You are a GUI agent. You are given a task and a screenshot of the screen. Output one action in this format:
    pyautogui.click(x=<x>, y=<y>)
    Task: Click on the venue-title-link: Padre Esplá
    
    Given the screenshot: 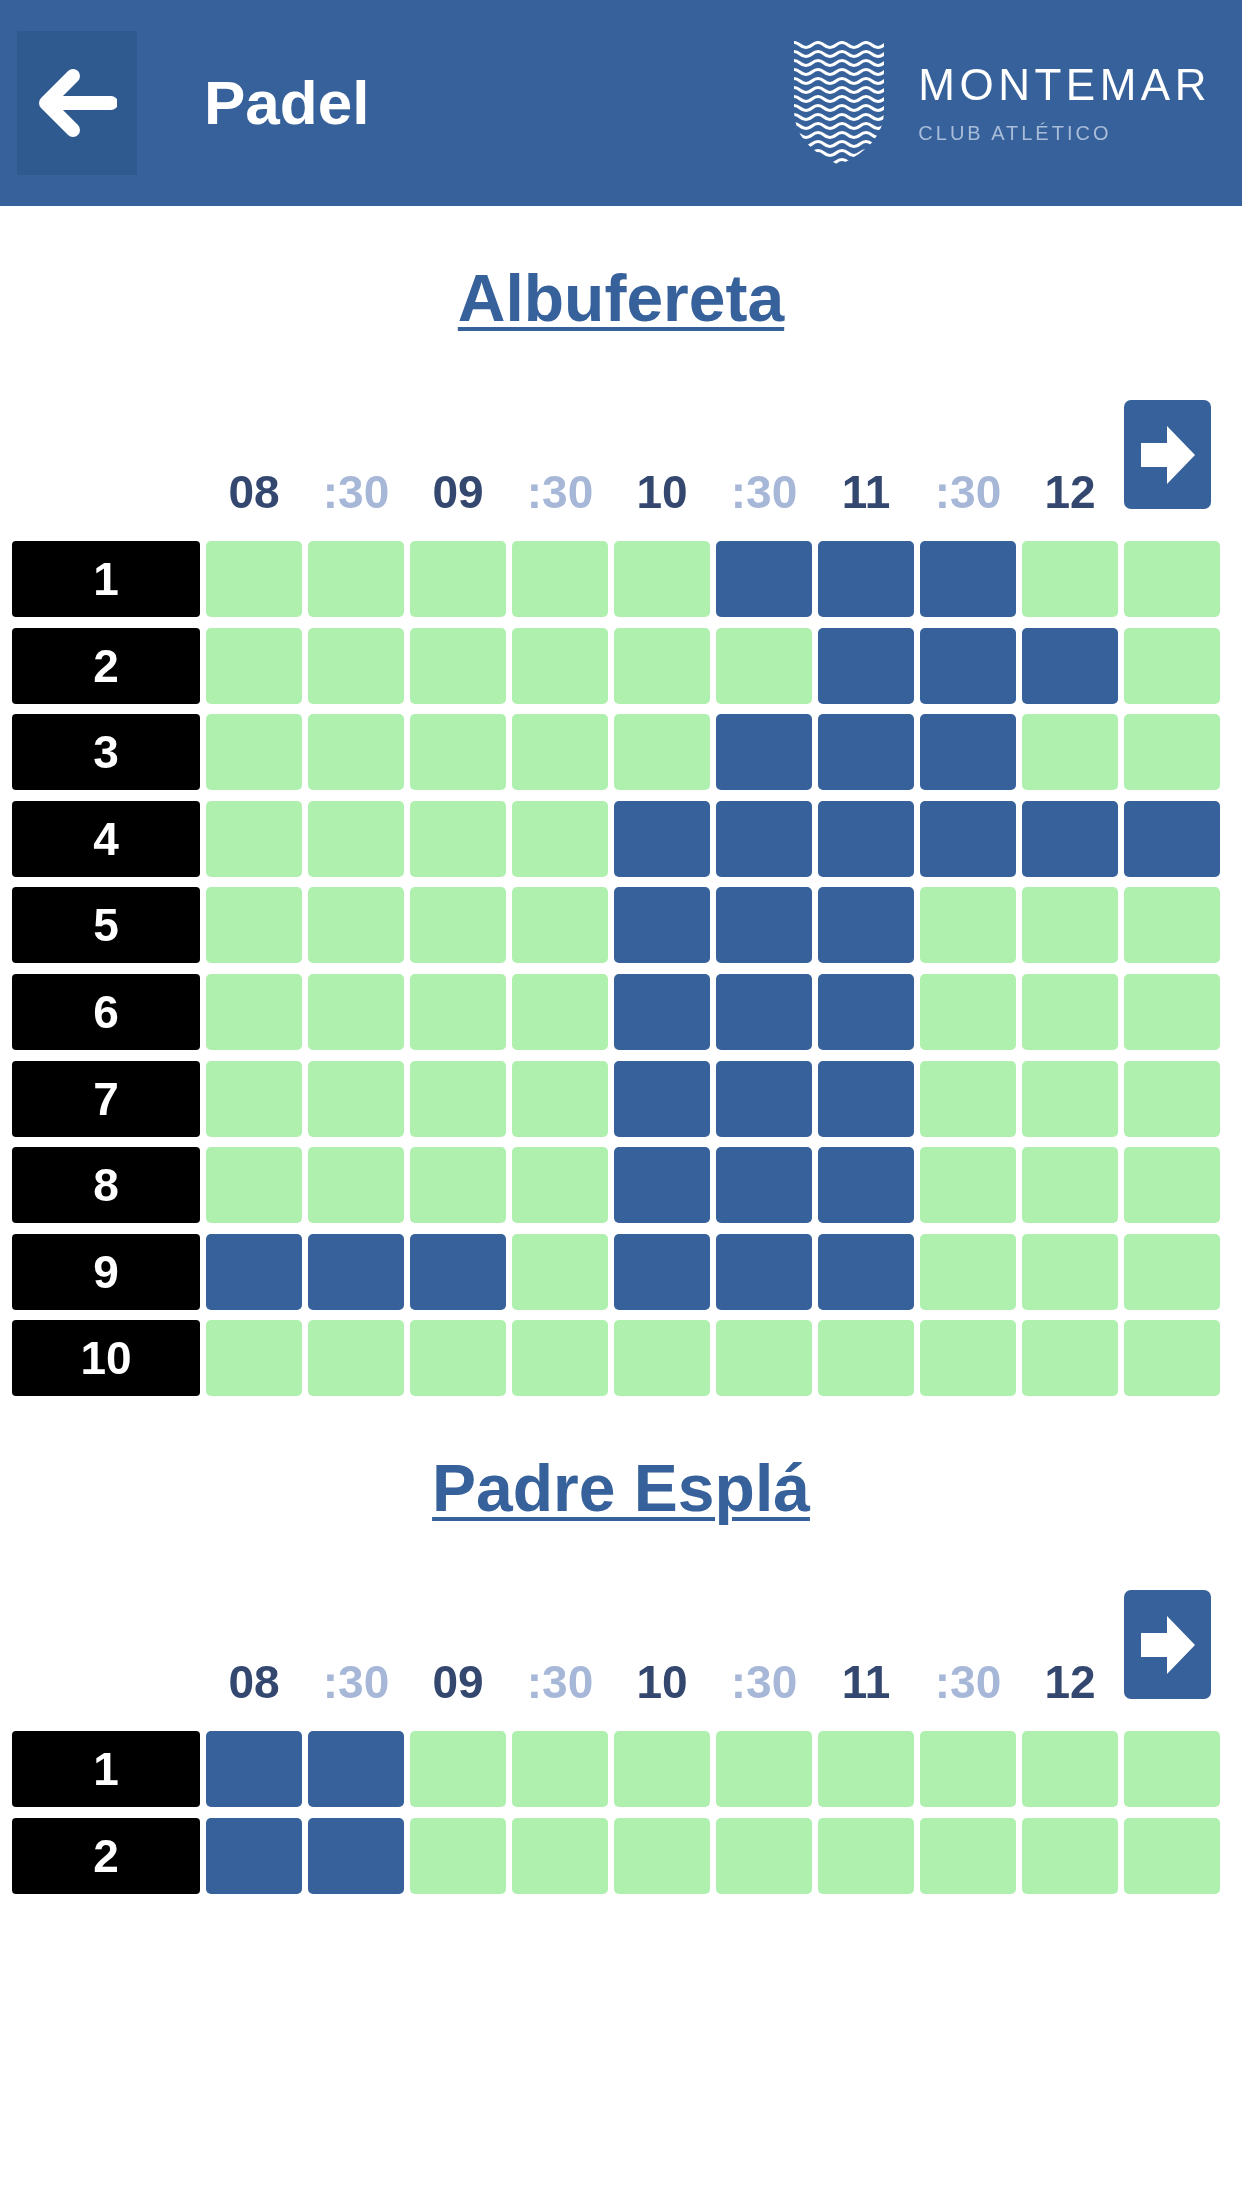 What is the action you would take?
    pyautogui.click(x=621, y=1488)
    